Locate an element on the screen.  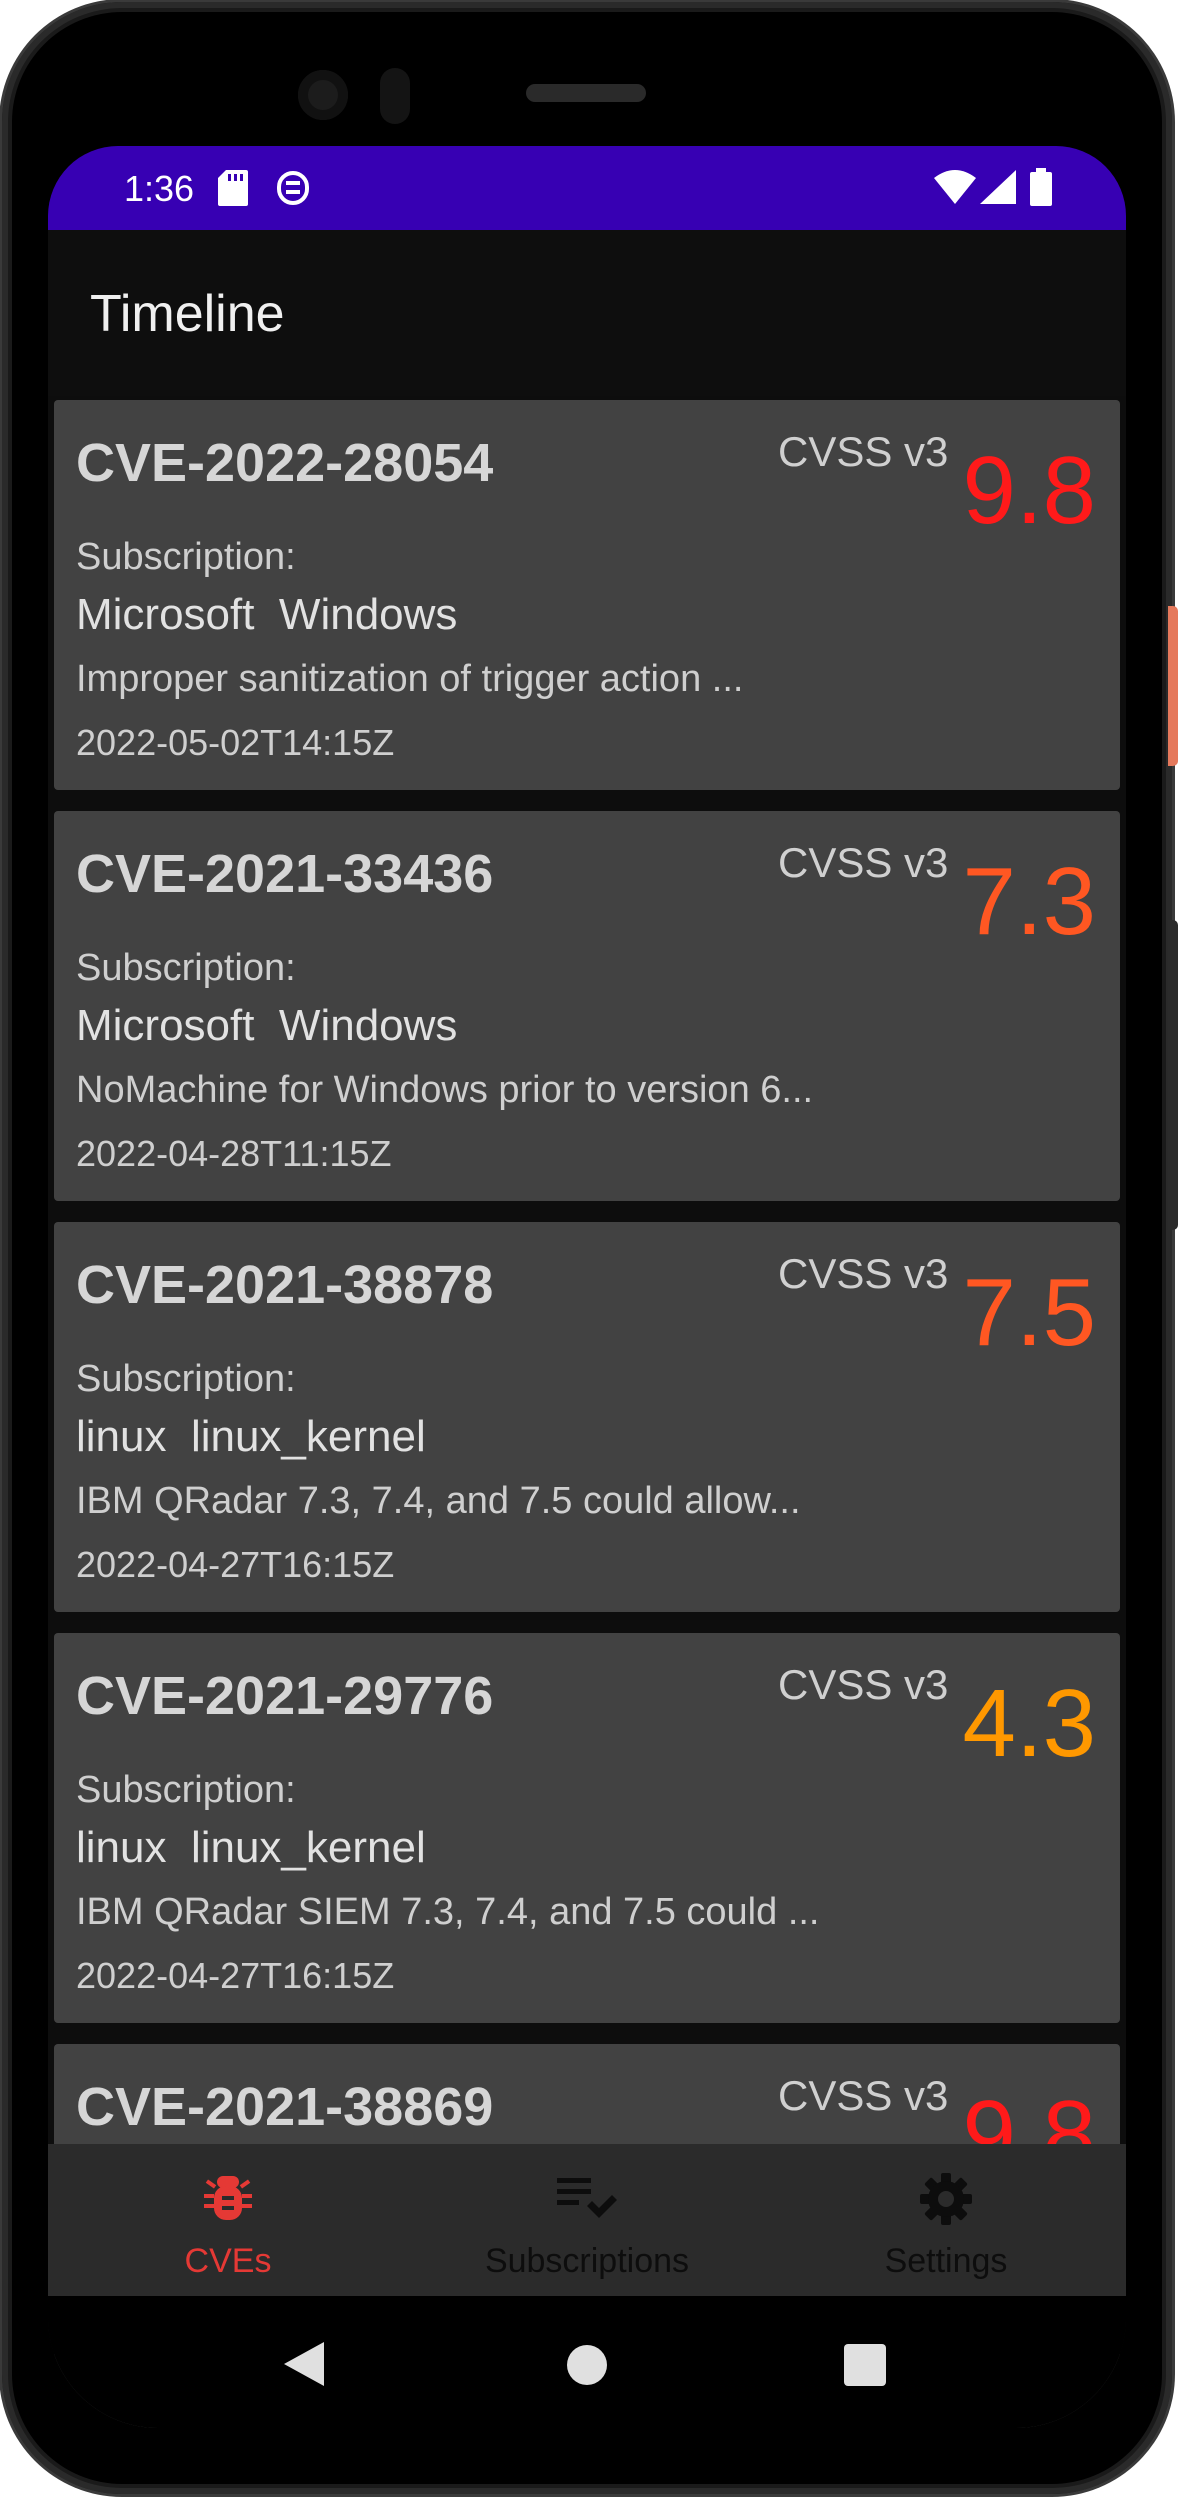
wifi-icon is located at coordinates (955, 189).